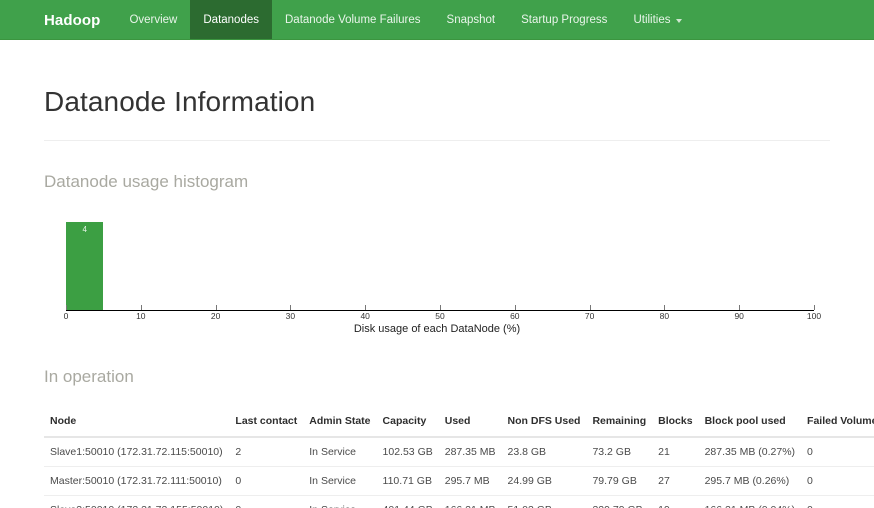 The image size is (874, 508). Describe the element at coordinates (652, 20) in the screenshot. I see `nav-item-label: Utilities` at that location.